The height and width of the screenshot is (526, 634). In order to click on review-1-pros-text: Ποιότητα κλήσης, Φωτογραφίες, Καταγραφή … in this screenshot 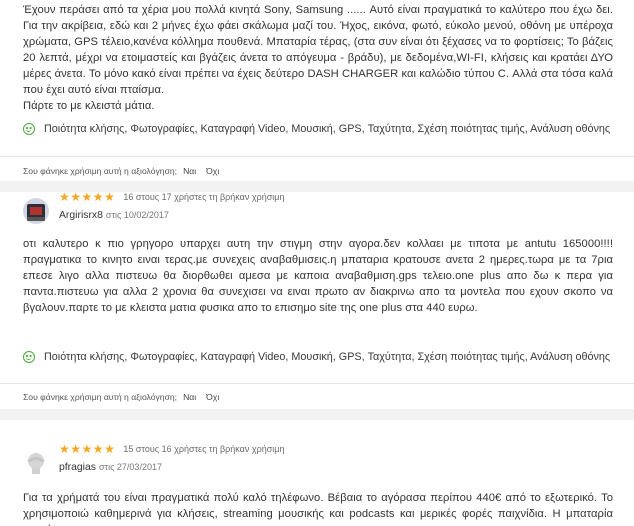, I will do `click(327, 129)`.